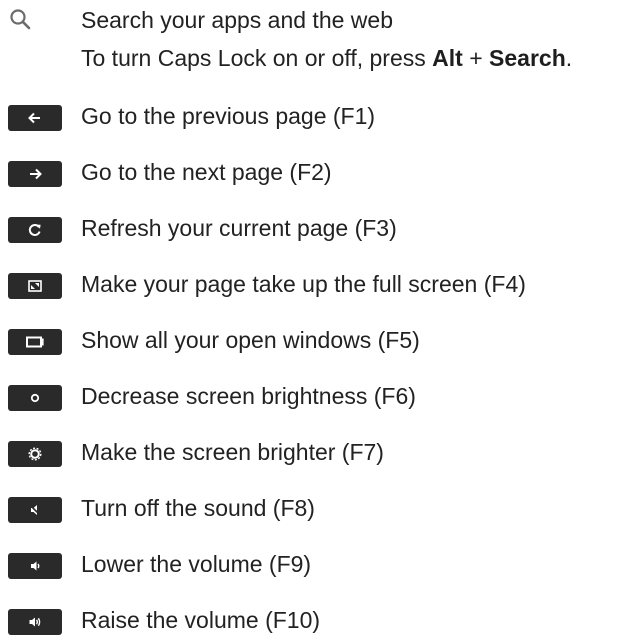 Image resolution: width=629 pixels, height=642 pixels. What do you see at coordinates (239, 228) in the screenshot?
I see `shortcut-label: Refresh your current page (F3)` at bounding box center [239, 228].